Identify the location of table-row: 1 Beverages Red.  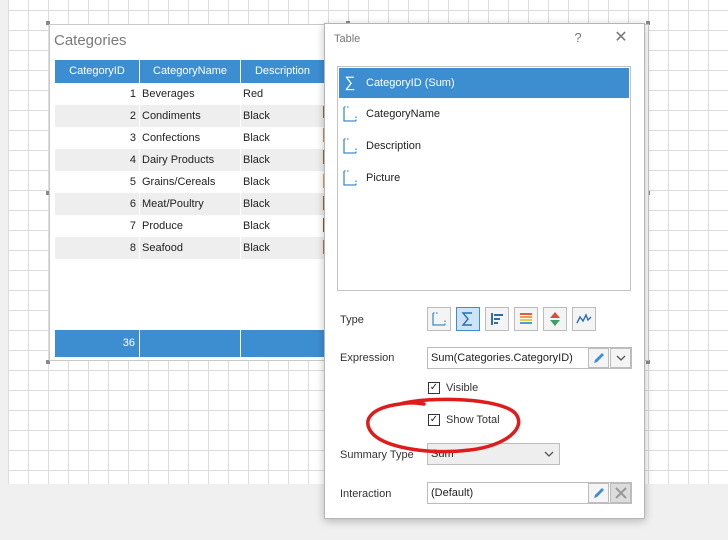
(190, 94).